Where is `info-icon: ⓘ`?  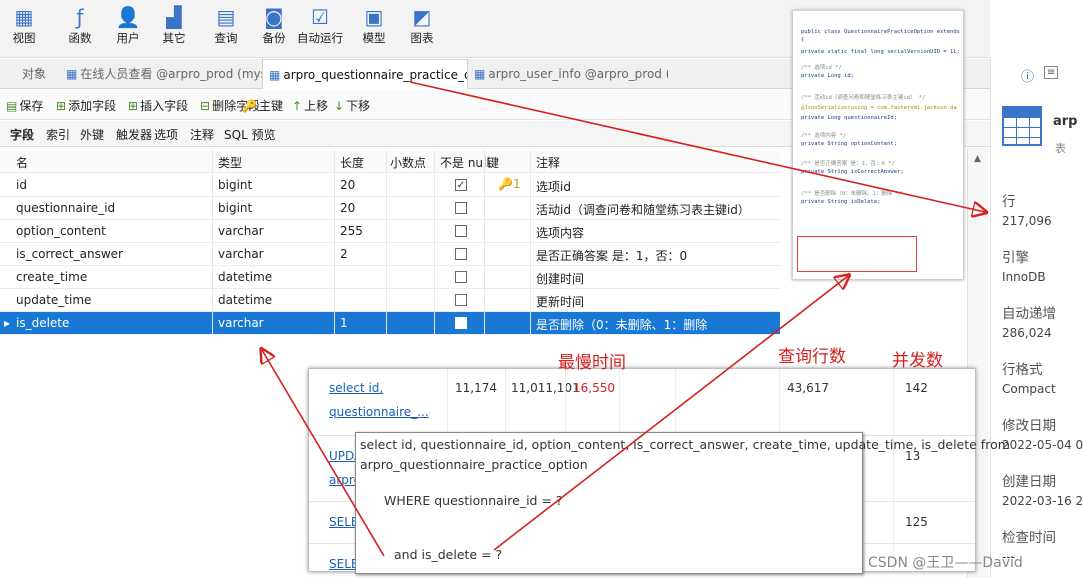
info-icon: ⓘ is located at coordinates (1027, 75).